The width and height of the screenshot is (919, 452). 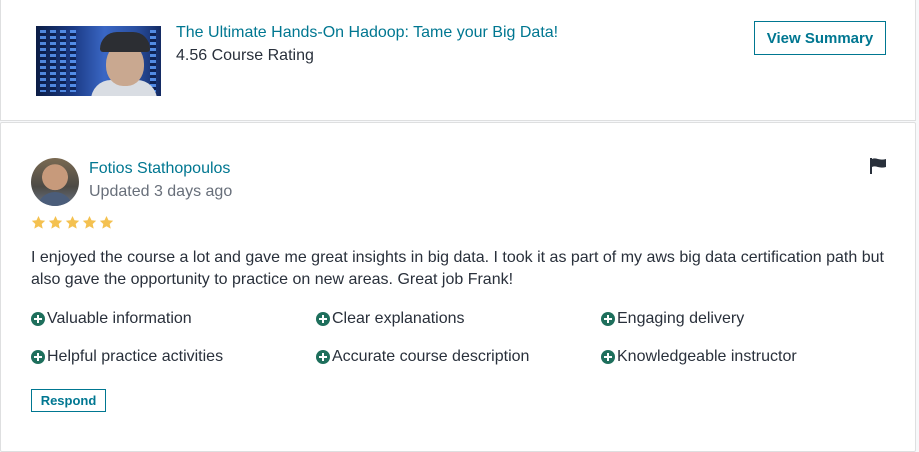 I want to click on star-rating, so click(x=72, y=222).